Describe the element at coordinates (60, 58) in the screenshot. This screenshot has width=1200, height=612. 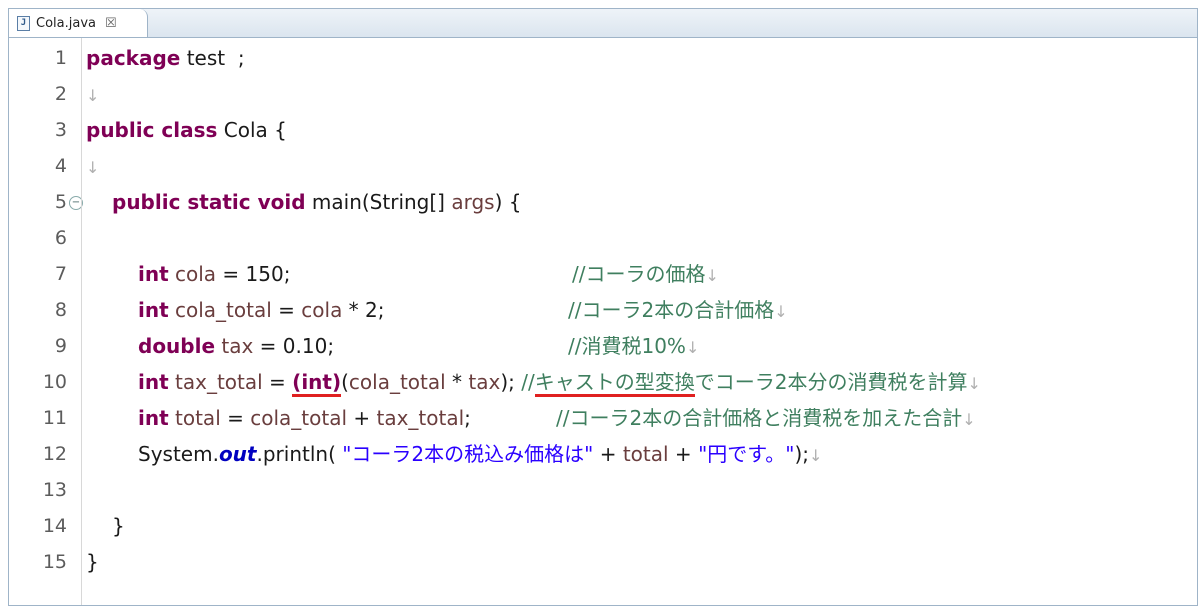
I see `line-number: 1` at that location.